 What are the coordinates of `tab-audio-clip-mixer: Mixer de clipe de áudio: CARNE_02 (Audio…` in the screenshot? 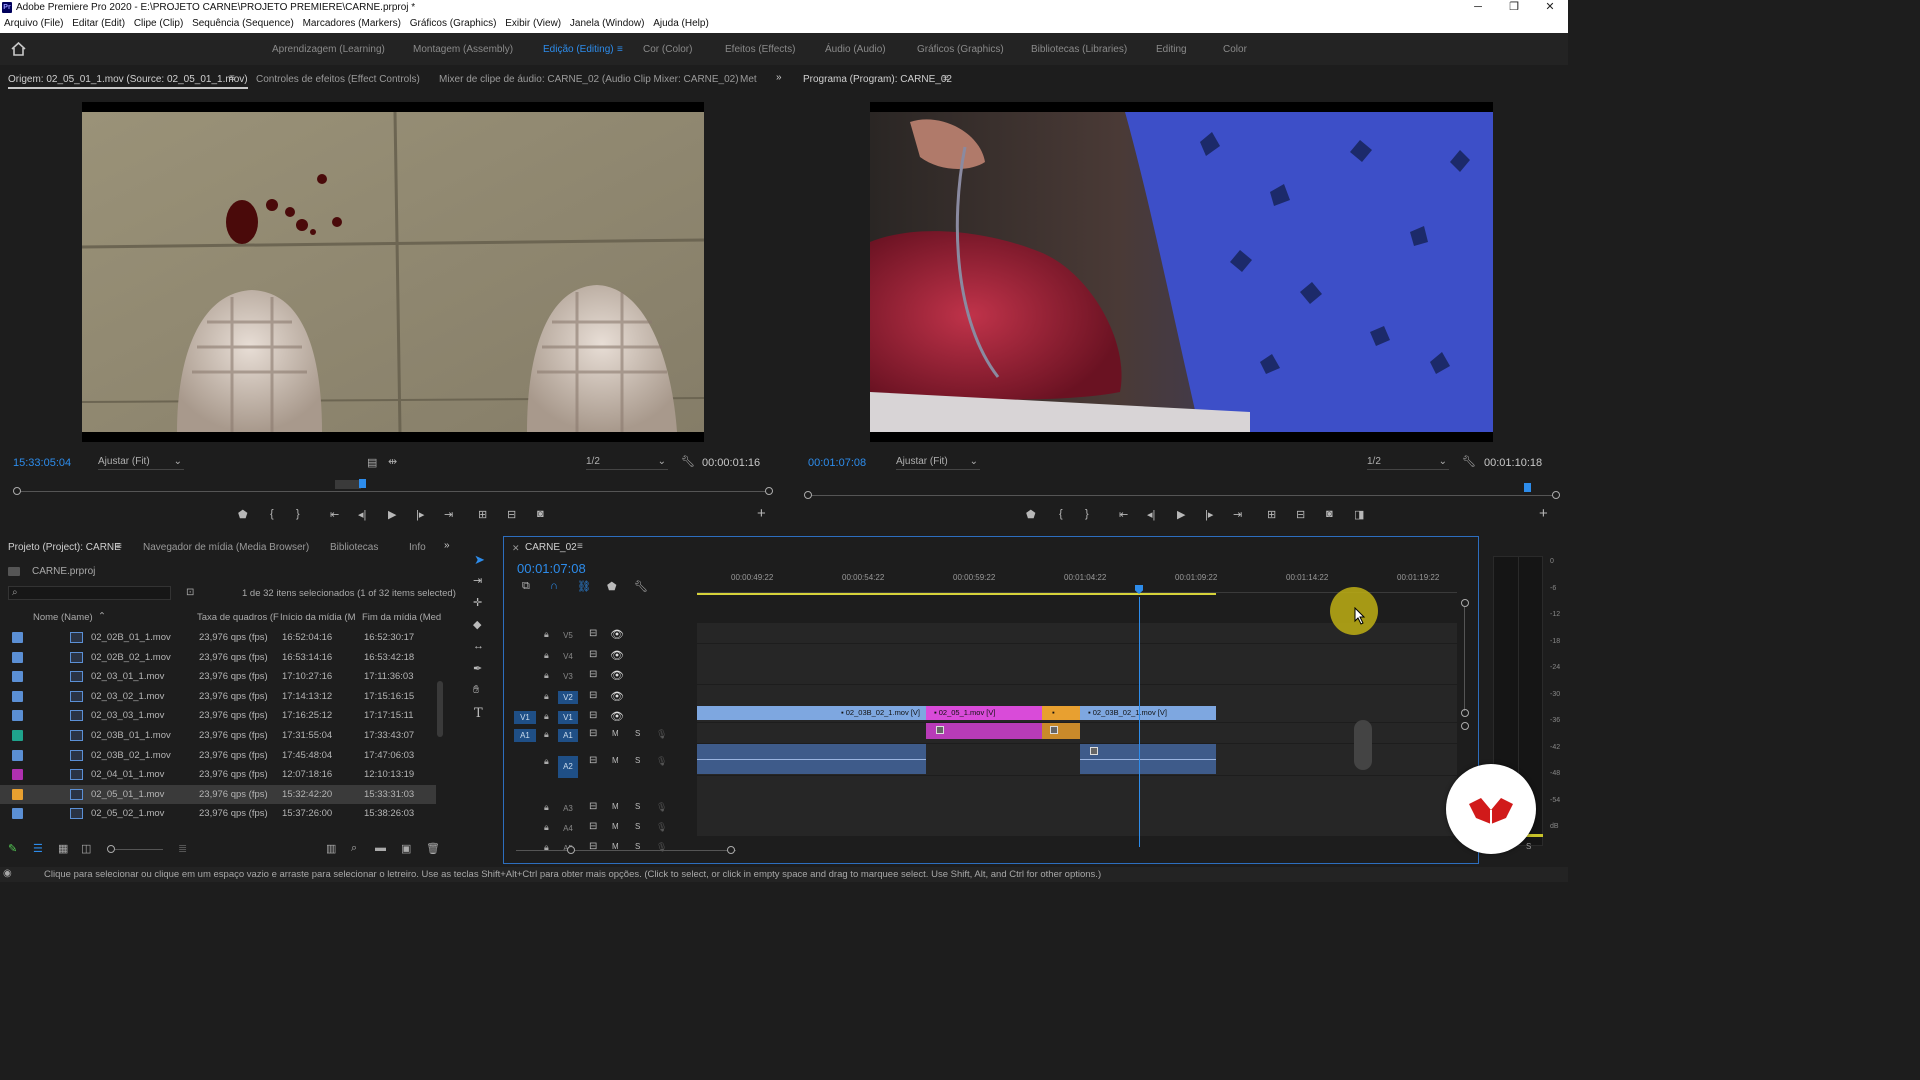 It's located at (589, 79).